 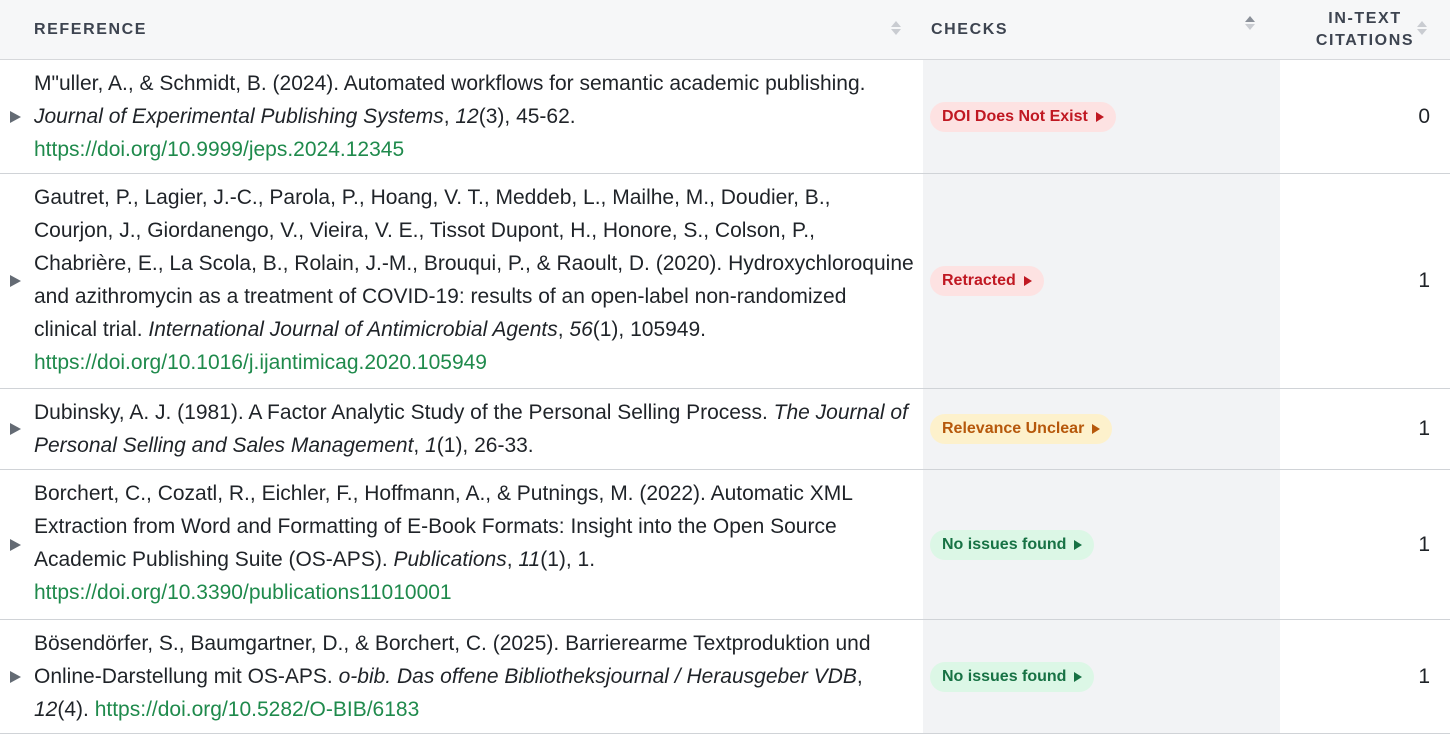 I want to click on check-status-badge: Retracted, so click(x=987, y=281).